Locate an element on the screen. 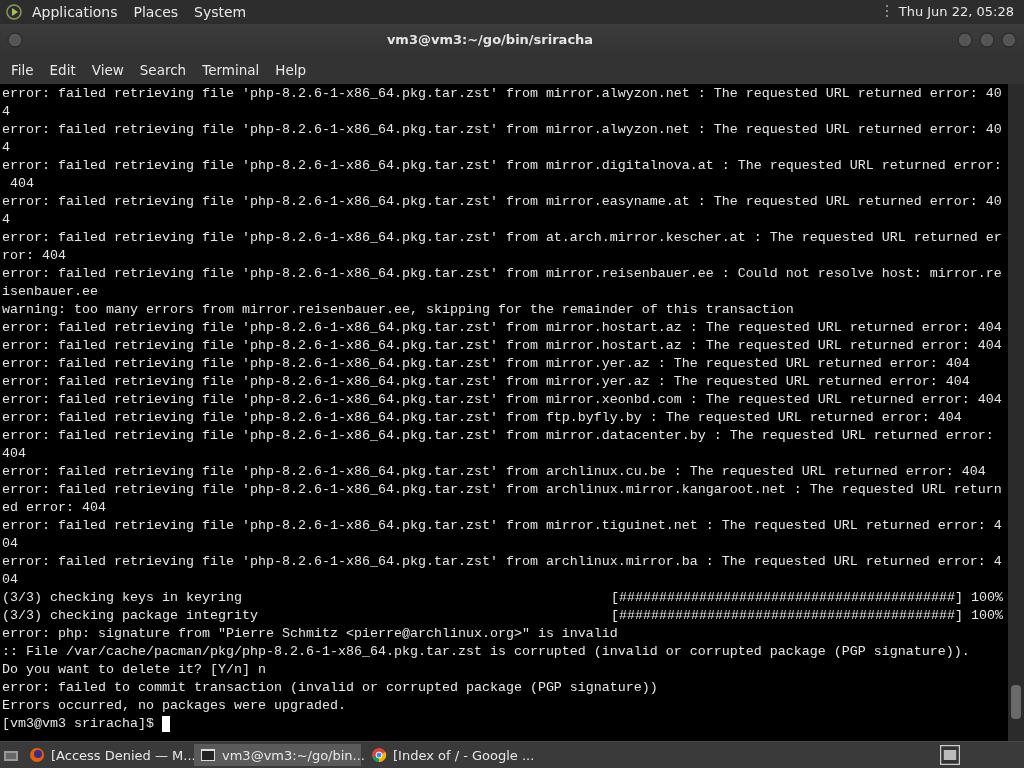 Image resolution: width=1024 pixels, height=768 pixels. firefox-icon is located at coordinates (37, 755).